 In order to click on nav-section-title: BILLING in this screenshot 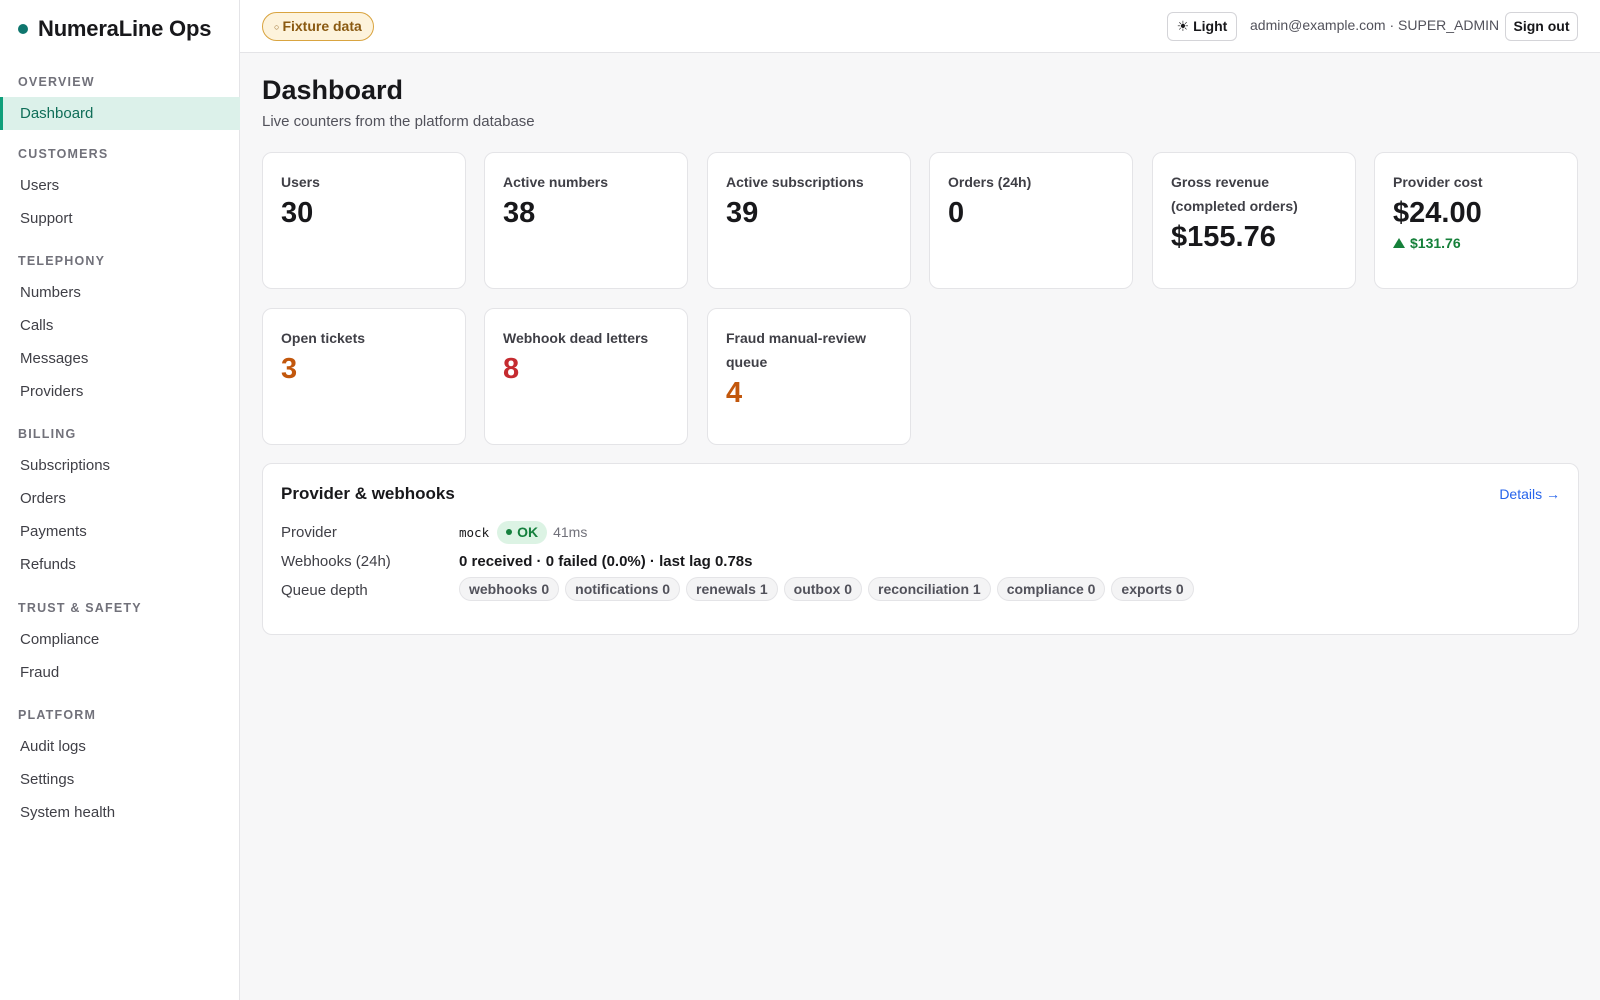, I will do `click(47, 434)`.